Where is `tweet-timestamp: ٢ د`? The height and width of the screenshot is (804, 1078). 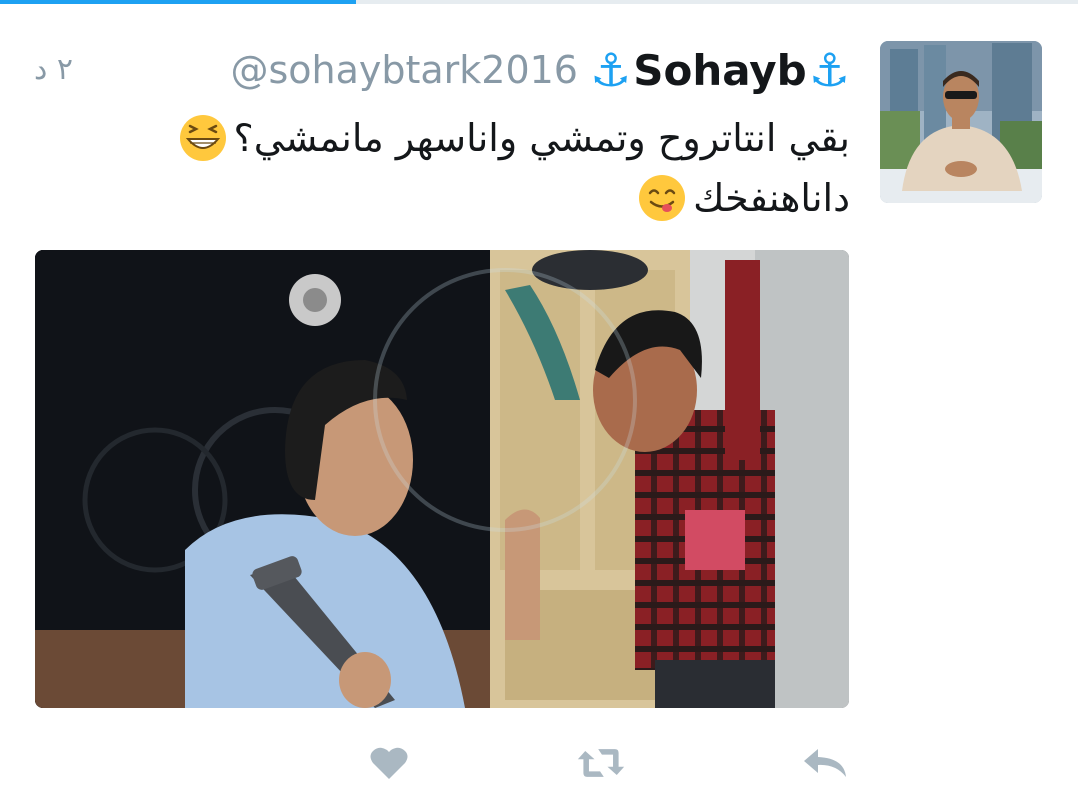 tweet-timestamp: ٢ د is located at coordinates (53, 69).